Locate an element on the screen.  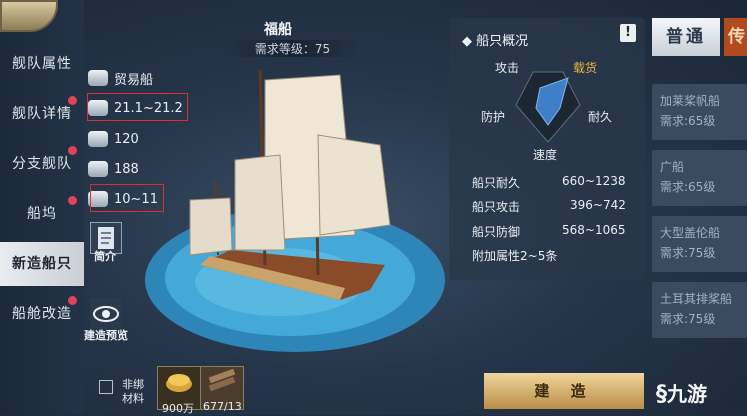
ship-name: 福船 is located at coordinates (278, 30).